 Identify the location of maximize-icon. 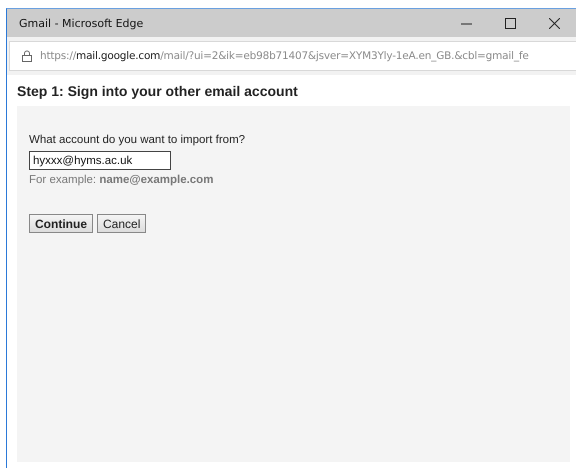
(510, 23).